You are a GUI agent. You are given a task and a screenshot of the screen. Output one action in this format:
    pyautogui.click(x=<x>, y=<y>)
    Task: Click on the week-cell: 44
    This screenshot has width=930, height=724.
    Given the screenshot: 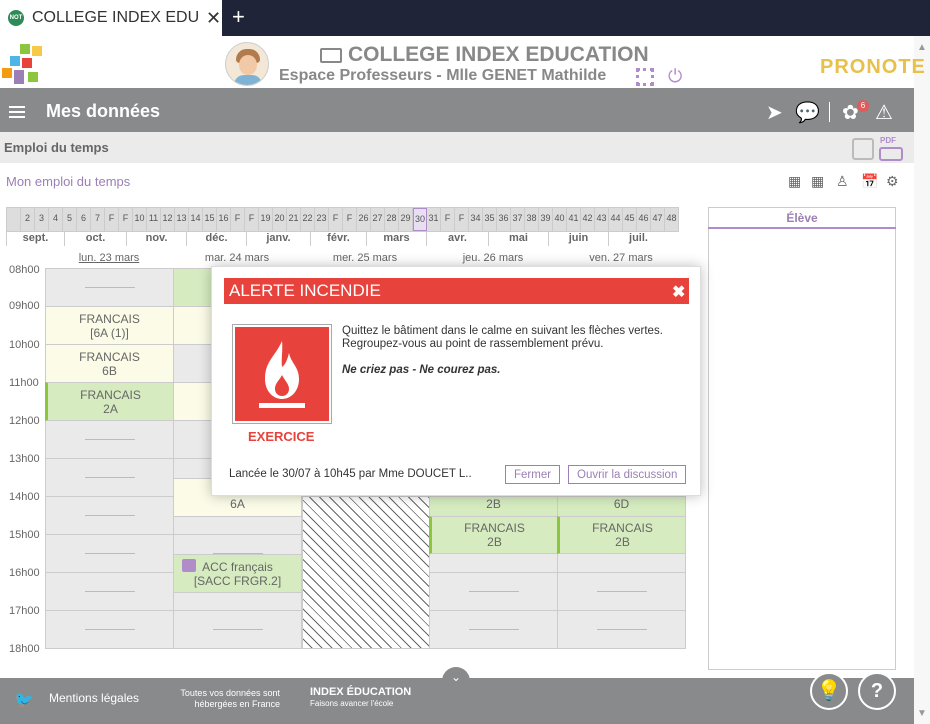 What is the action you would take?
    pyautogui.click(x=616, y=219)
    